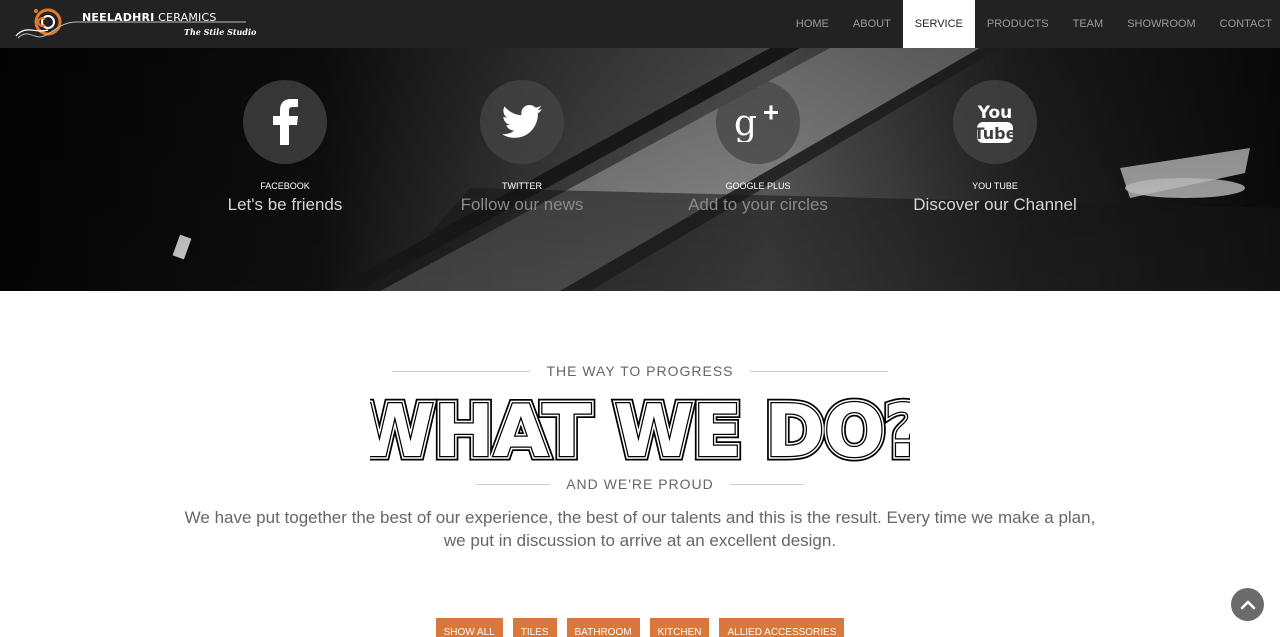 The height and width of the screenshot is (637, 1280). I want to click on social-tagline: Add to your circles, so click(758, 205).